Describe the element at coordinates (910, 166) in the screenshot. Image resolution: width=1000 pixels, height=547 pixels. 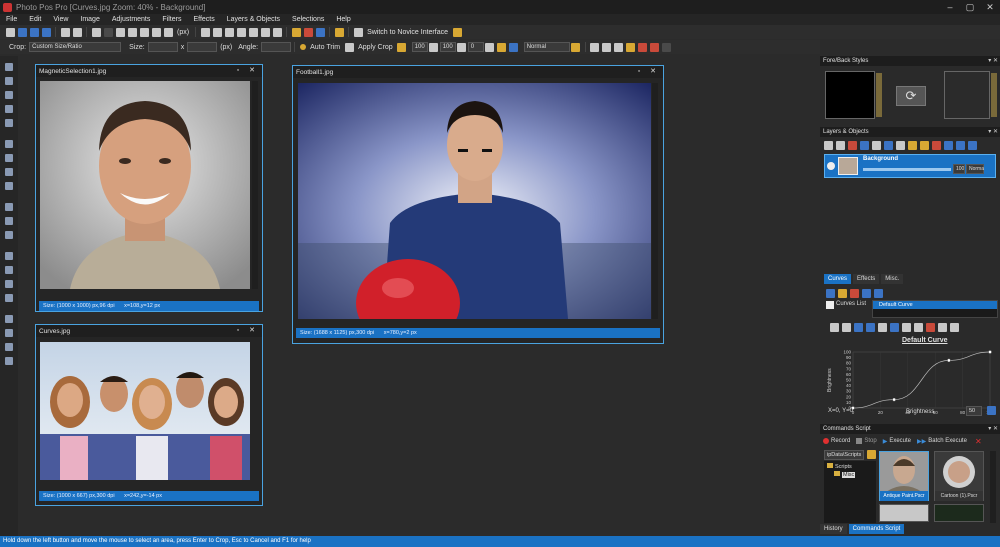
I see `layer-row-background: Background 100 Norma` at that location.